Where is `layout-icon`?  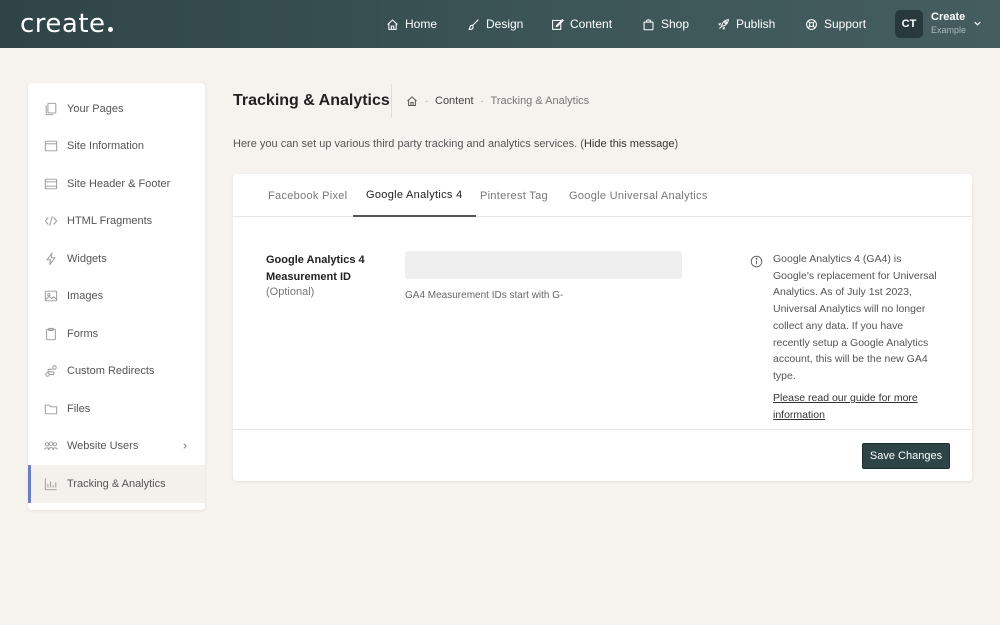
layout-icon is located at coordinates (51, 184).